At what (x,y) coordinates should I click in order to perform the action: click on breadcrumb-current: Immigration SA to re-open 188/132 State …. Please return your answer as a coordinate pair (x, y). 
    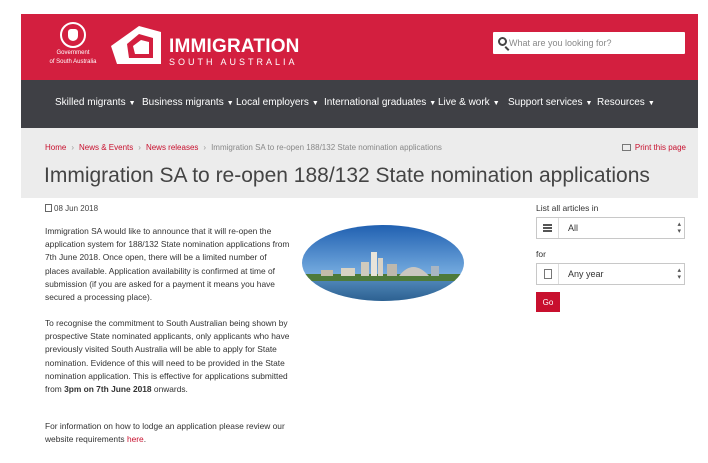
    Looking at the image, I should click on (326, 147).